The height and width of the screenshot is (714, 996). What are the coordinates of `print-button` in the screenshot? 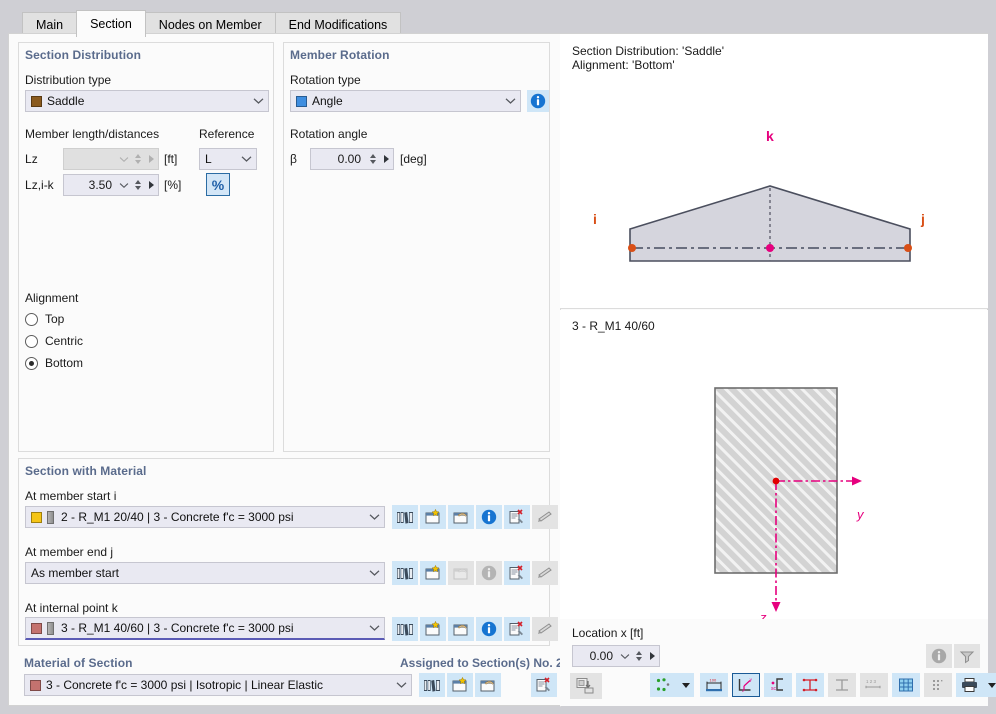 It's located at (970, 685).